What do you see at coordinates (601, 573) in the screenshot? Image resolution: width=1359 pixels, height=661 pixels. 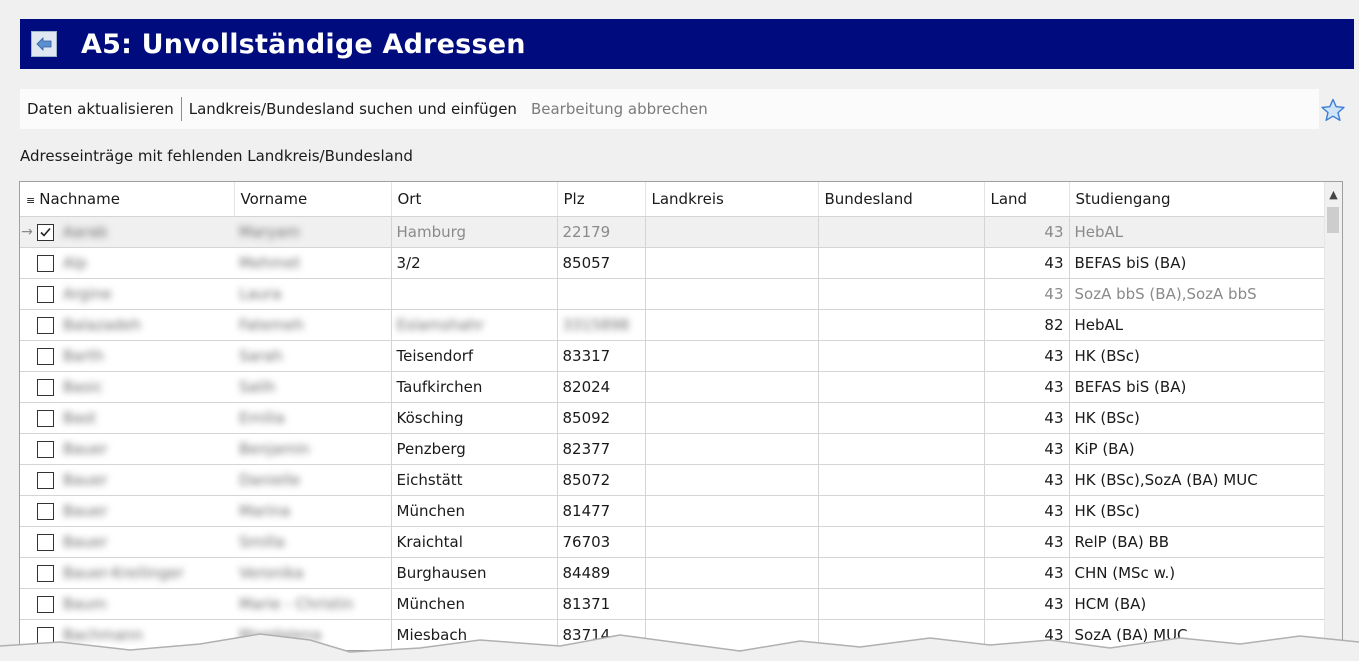 I see `cell-plz: 84489` at bounding box center [601, 573].